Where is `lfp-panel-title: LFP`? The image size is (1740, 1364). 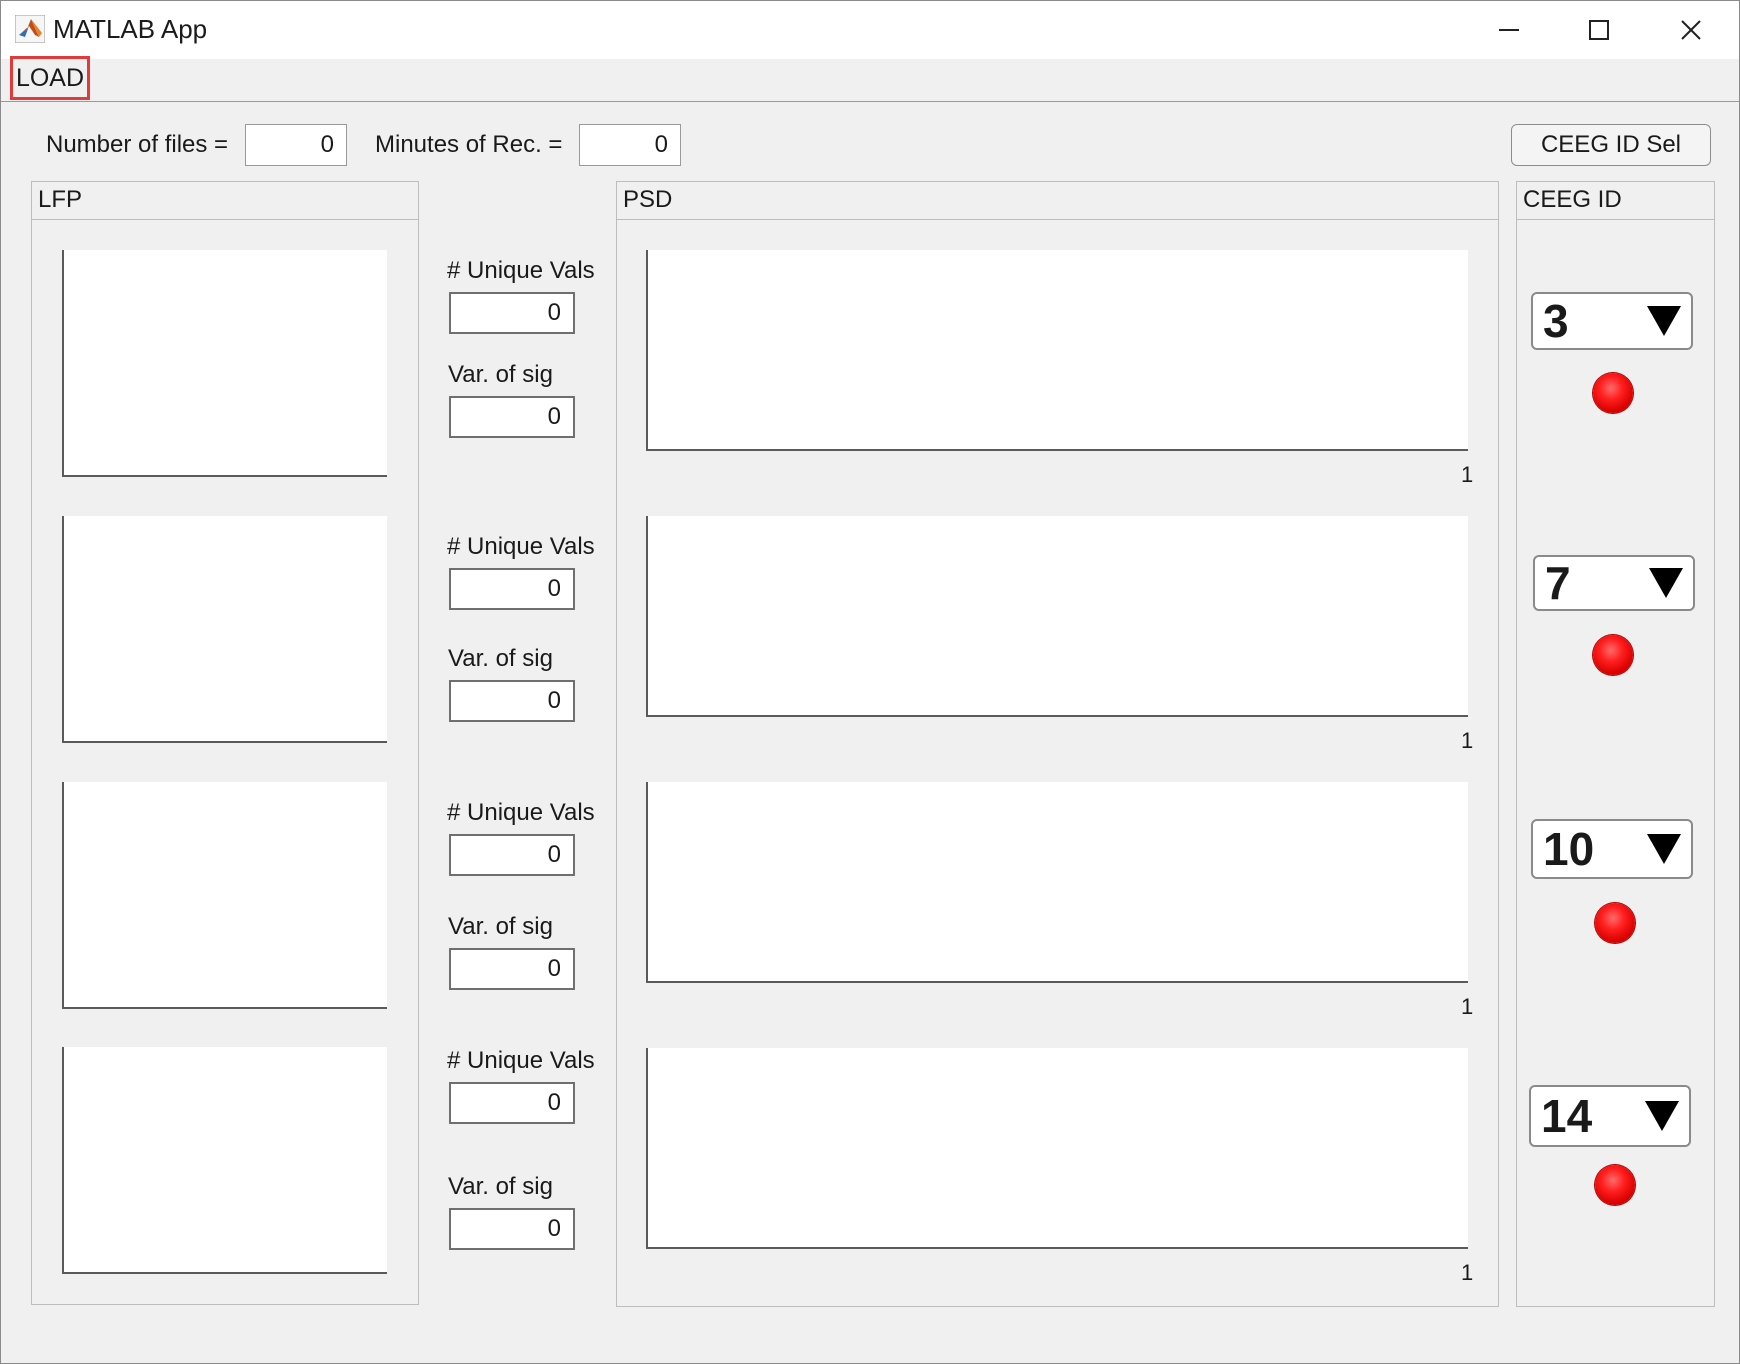 lfp-panel-title: LFP is located at coordinates (225, 201).